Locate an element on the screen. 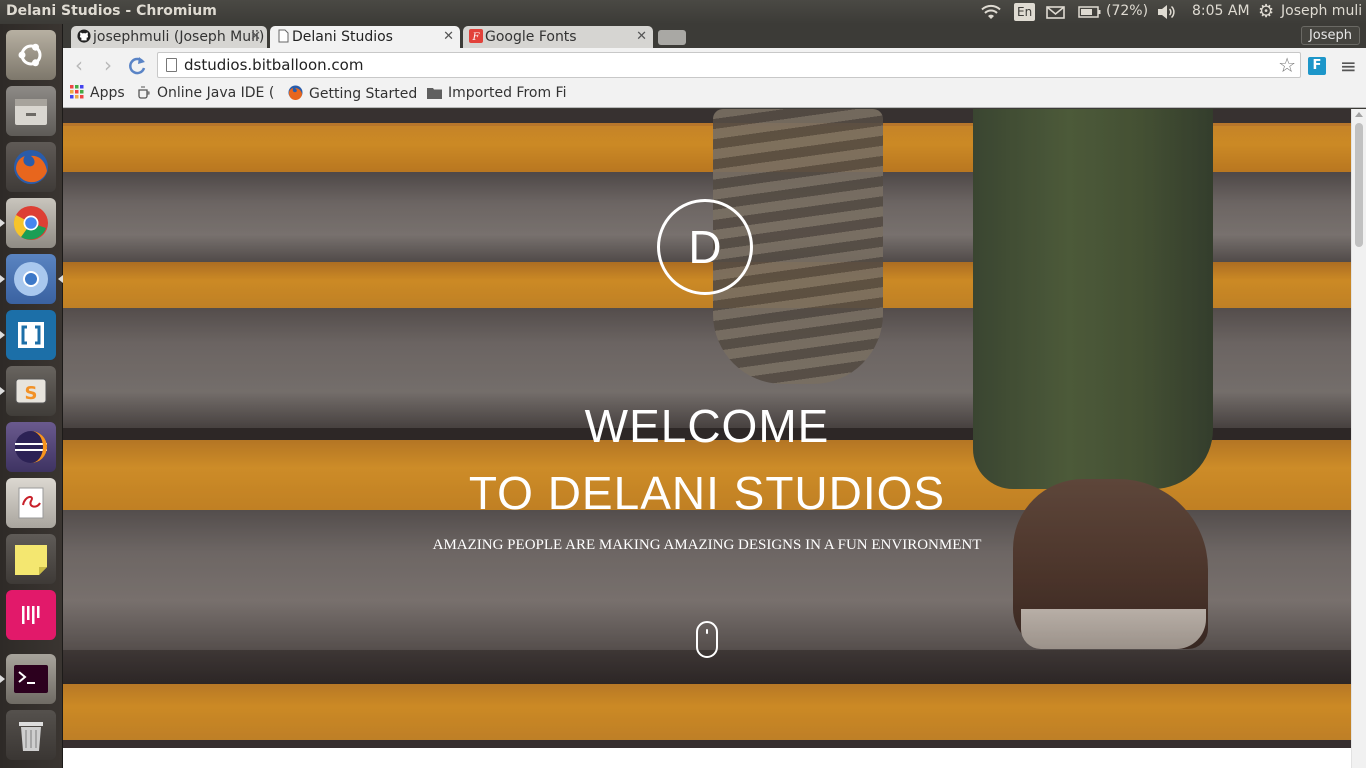 This screenshot has width=1366, height=768. page-next-section is located at coordinates (707, 758).